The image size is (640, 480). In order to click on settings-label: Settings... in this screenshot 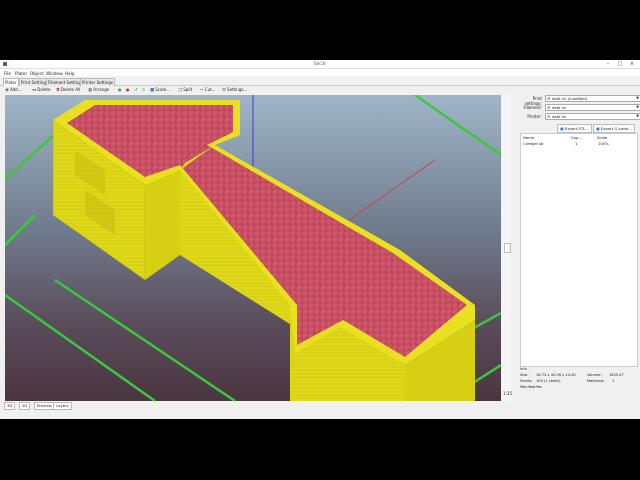, I will do `click(237, 89)`.